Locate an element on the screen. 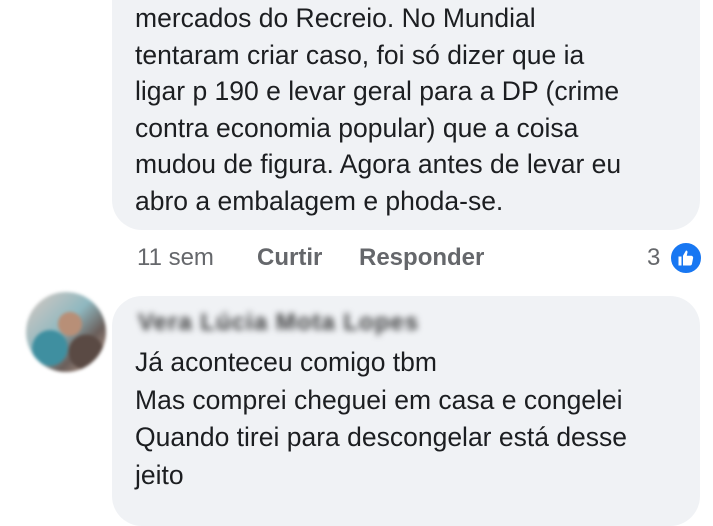  like-thumbs-up-icon is located at coordinates (686, 258).